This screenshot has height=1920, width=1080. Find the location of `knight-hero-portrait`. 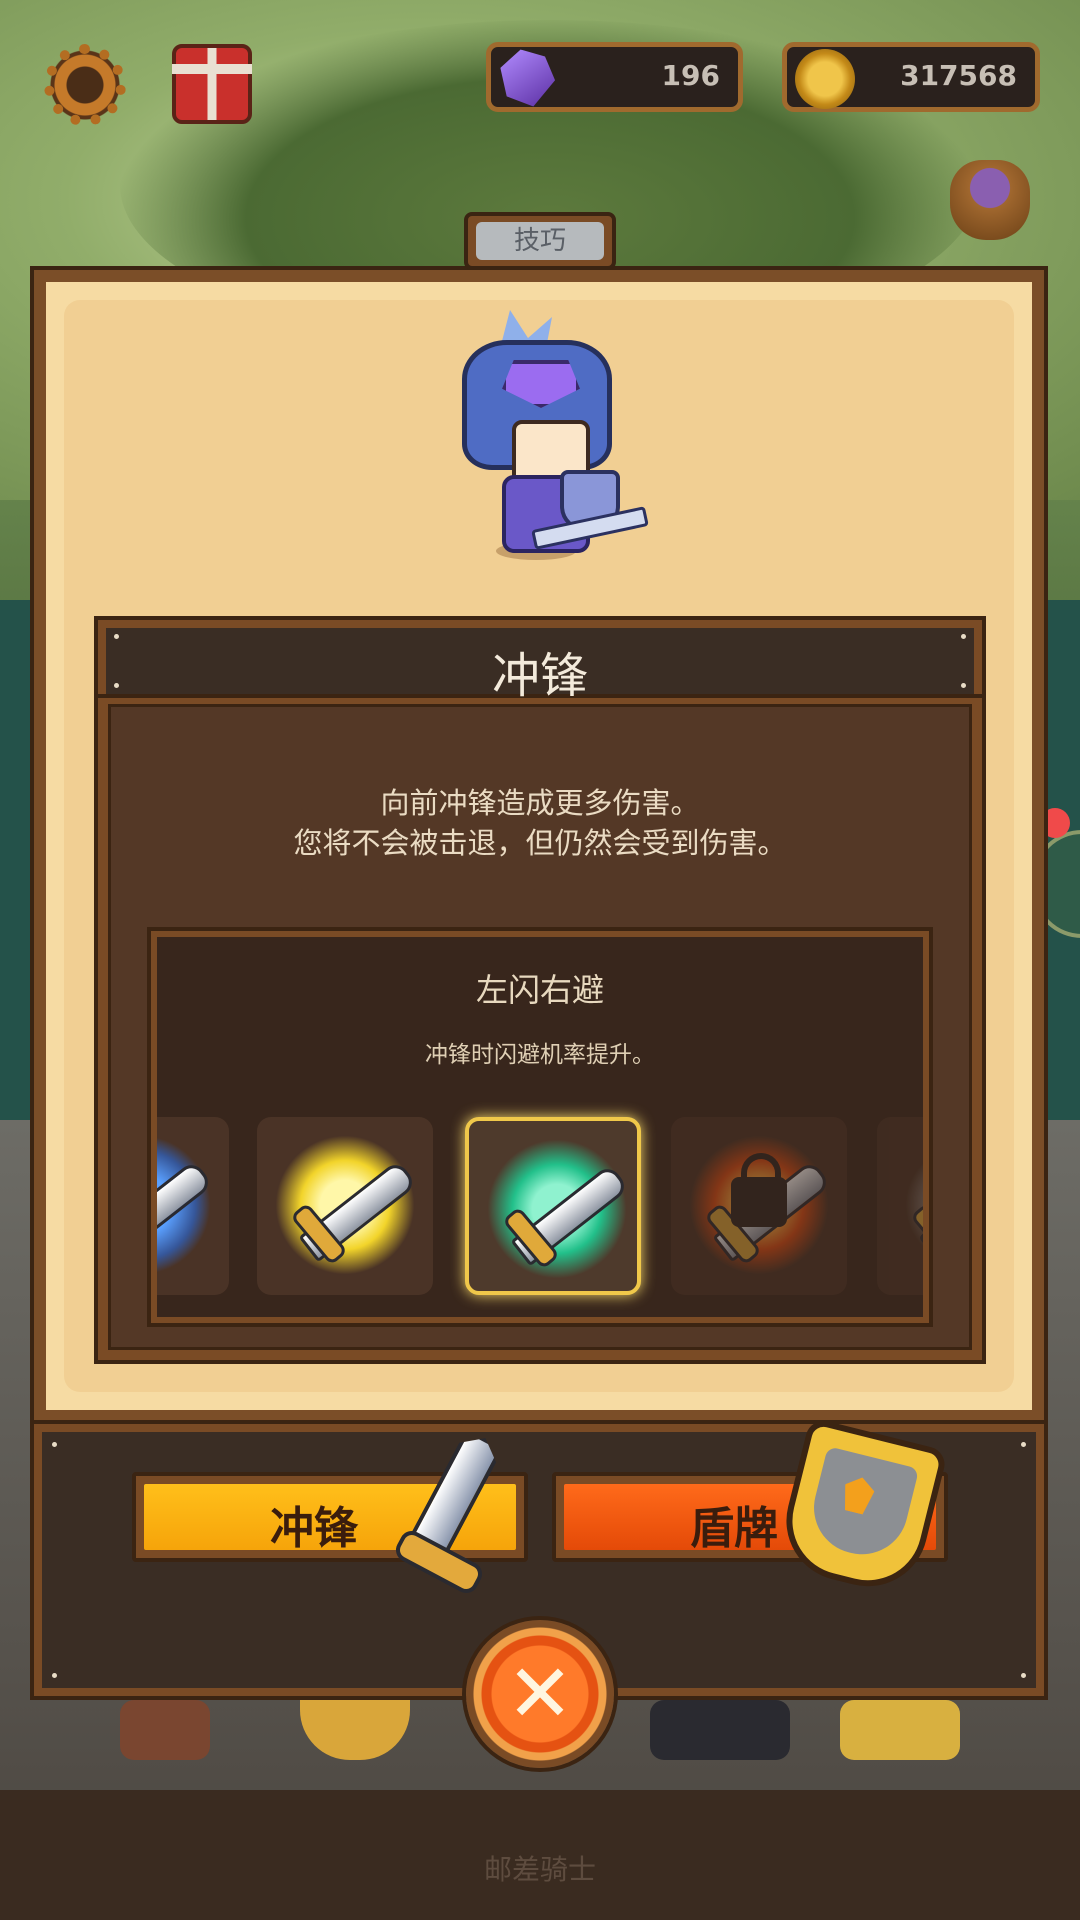

knight-hero-portrait is located at coordinates (550, 440).